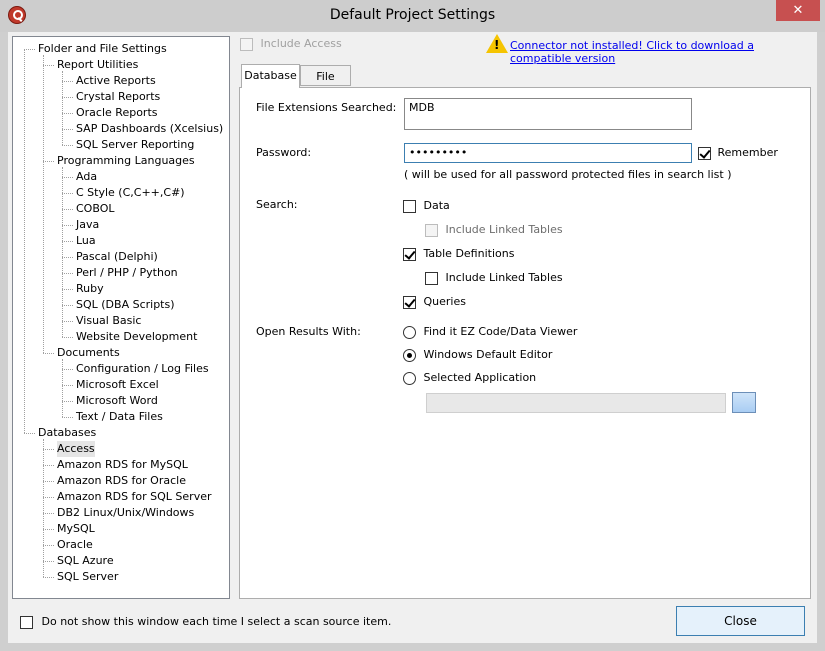 This screenshot has height=651, width=825. I want to click on application-path-field, so click(576, 403).